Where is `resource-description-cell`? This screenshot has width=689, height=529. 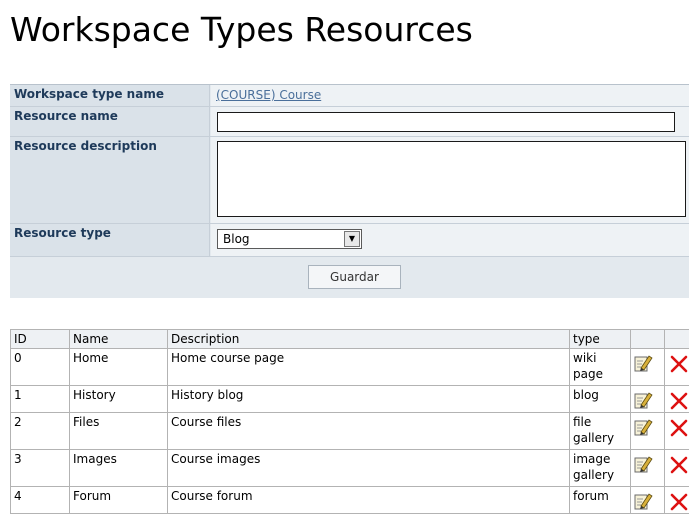
resource-description-cell is located at coordinates (450, 180).